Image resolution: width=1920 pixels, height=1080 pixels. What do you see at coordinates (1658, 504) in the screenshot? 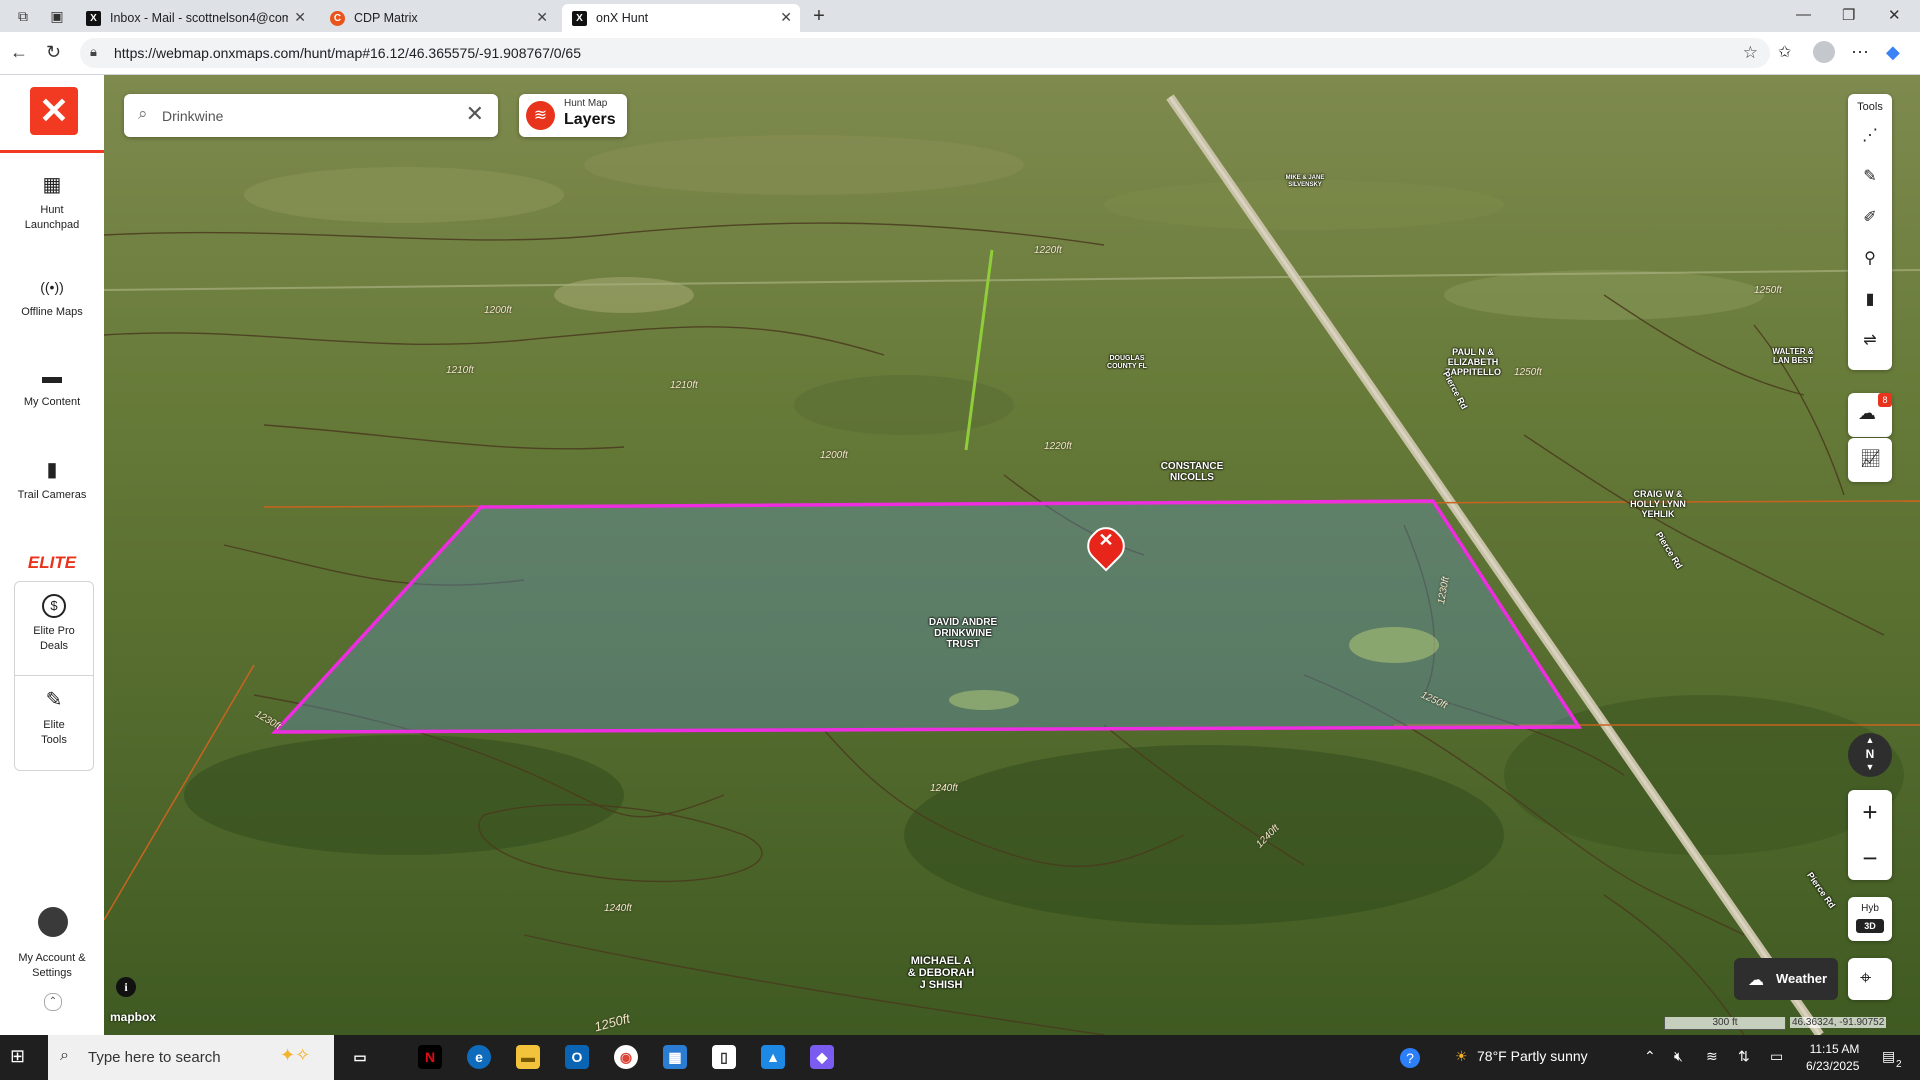
I see `owner-label: CRAIG W & HOLLY LYNN YEHLIK` at bounding box center [1658, 504].